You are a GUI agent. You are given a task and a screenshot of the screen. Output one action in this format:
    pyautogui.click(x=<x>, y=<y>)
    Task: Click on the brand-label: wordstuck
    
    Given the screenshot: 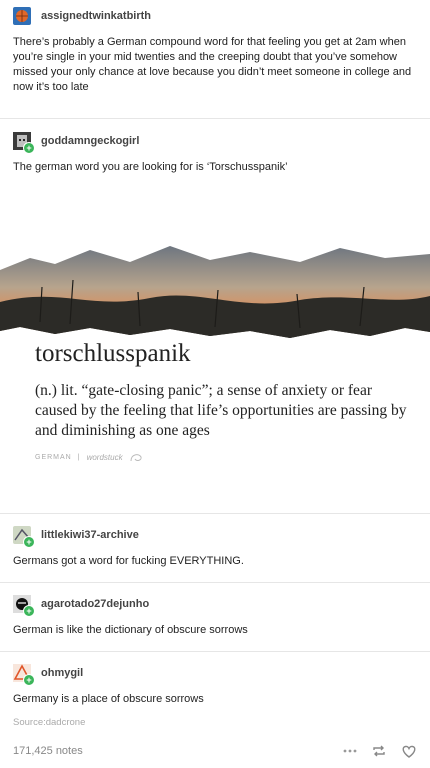 What is the action you would take?
    pyautogui.click(x=104, y=457)
    